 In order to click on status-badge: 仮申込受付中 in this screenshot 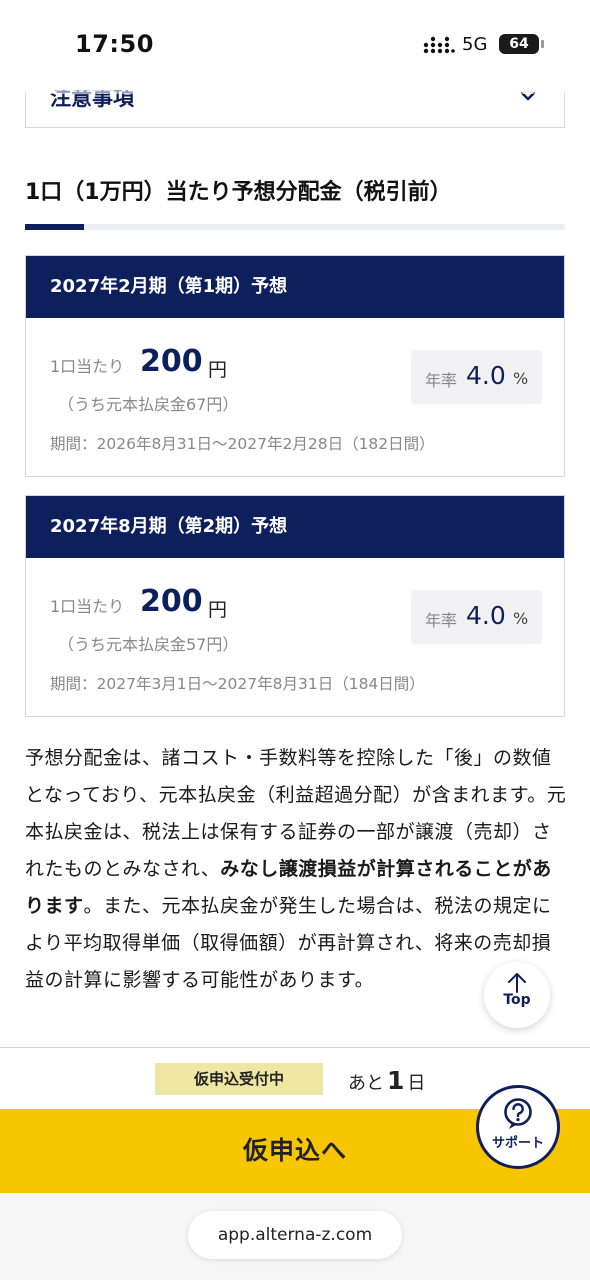, I will do `click(239, 1079)`.